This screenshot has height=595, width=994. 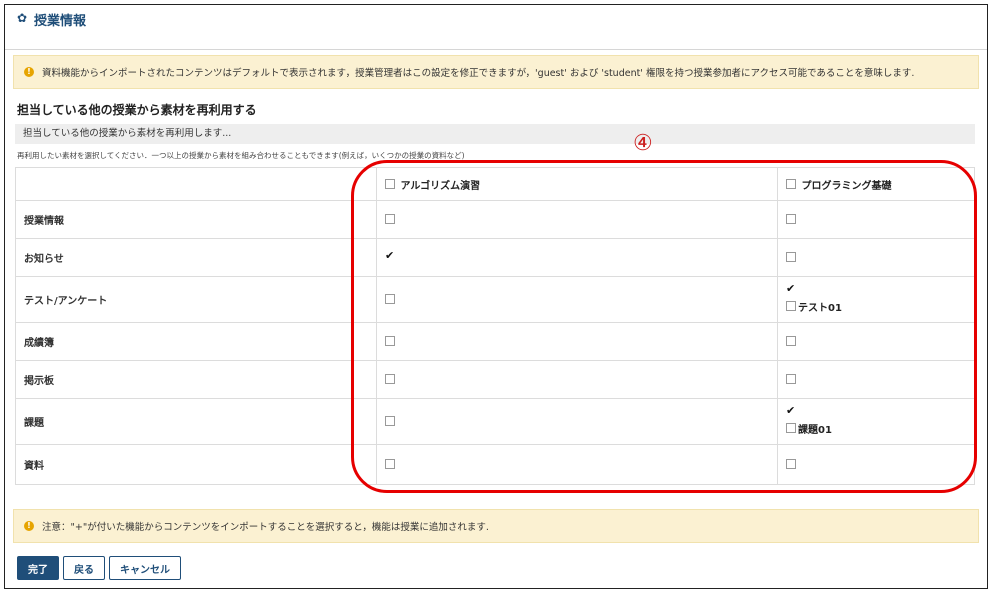 I want to click on row-label-tests: テスト/アンケート, so click(x=196, y=299).